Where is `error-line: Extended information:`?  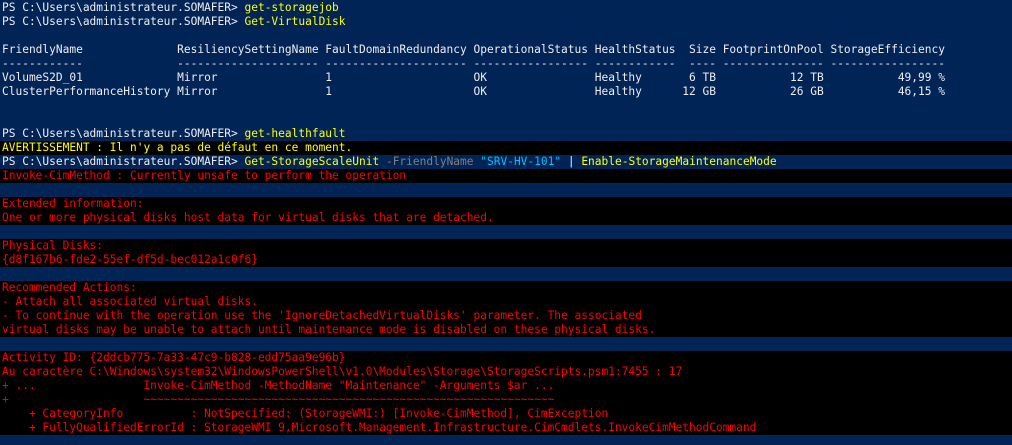 error-line: Extended information: is located at coordinates (506, 204).